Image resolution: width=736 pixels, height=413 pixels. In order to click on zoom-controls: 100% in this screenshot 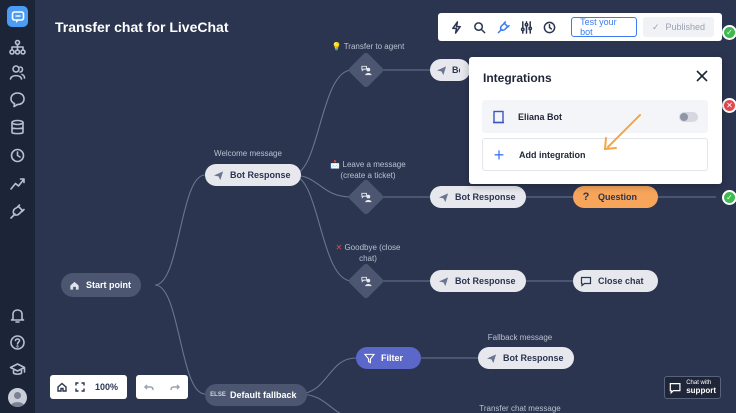, I will do `click(88, 387)`.